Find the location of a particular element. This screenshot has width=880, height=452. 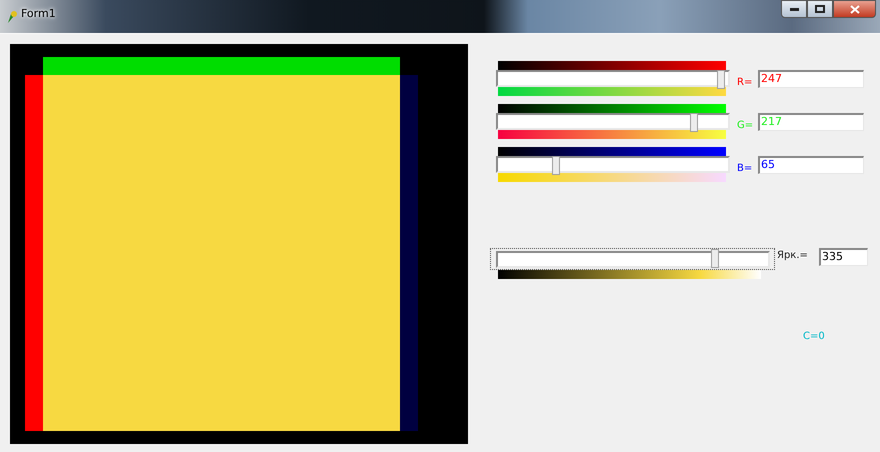

brightness-slider is located at coordinates (632, 259).